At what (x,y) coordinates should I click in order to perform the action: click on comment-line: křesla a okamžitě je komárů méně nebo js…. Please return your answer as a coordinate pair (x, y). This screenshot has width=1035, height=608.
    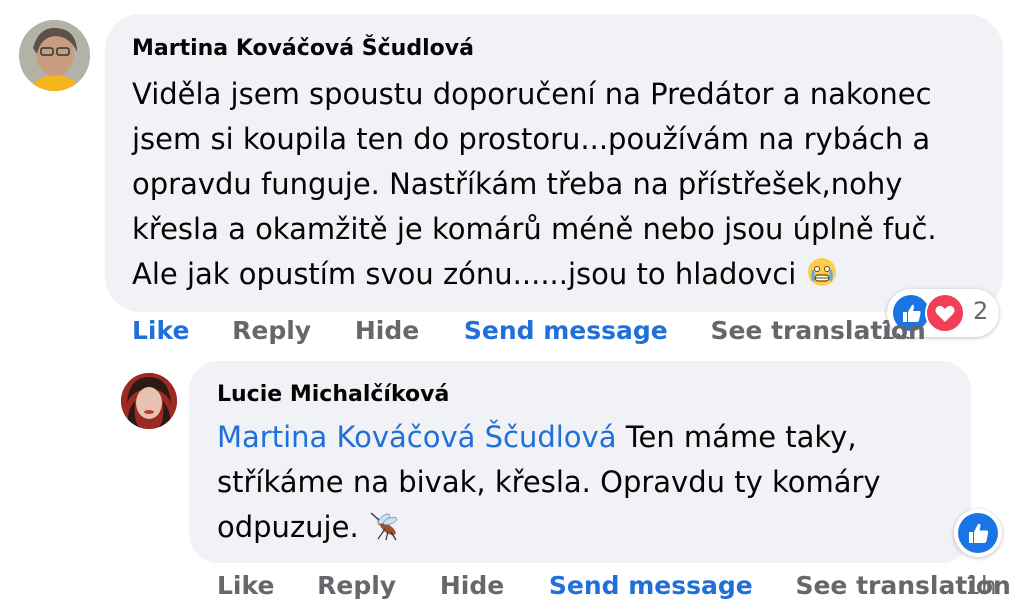
    Looking at the image, I should click on (534, 229).